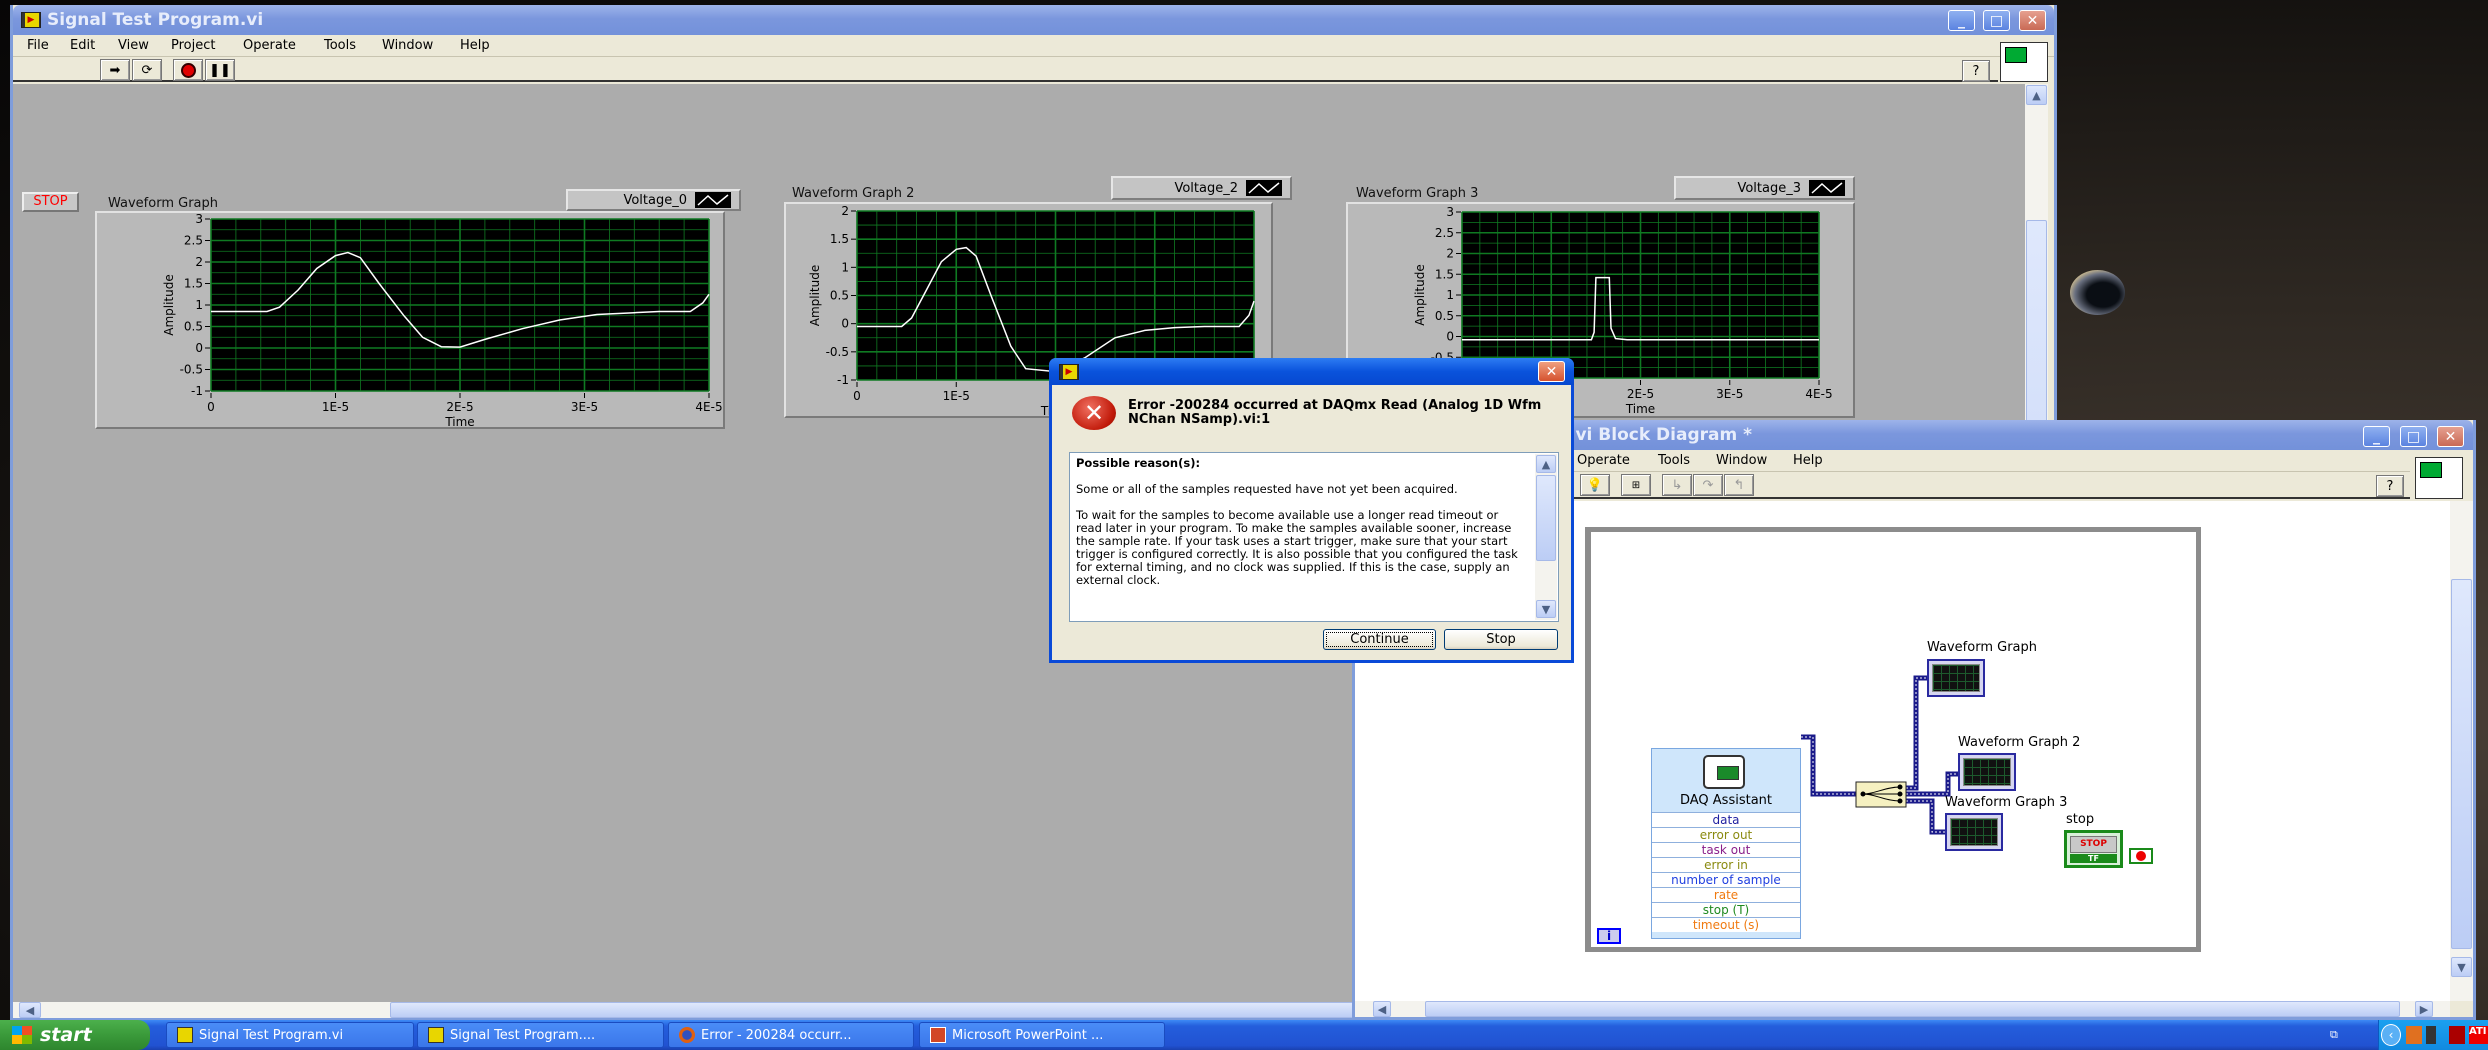 The height and width of the screenshot is (1050, 2488). I want to click on menu-view: View, so click(133, 45).